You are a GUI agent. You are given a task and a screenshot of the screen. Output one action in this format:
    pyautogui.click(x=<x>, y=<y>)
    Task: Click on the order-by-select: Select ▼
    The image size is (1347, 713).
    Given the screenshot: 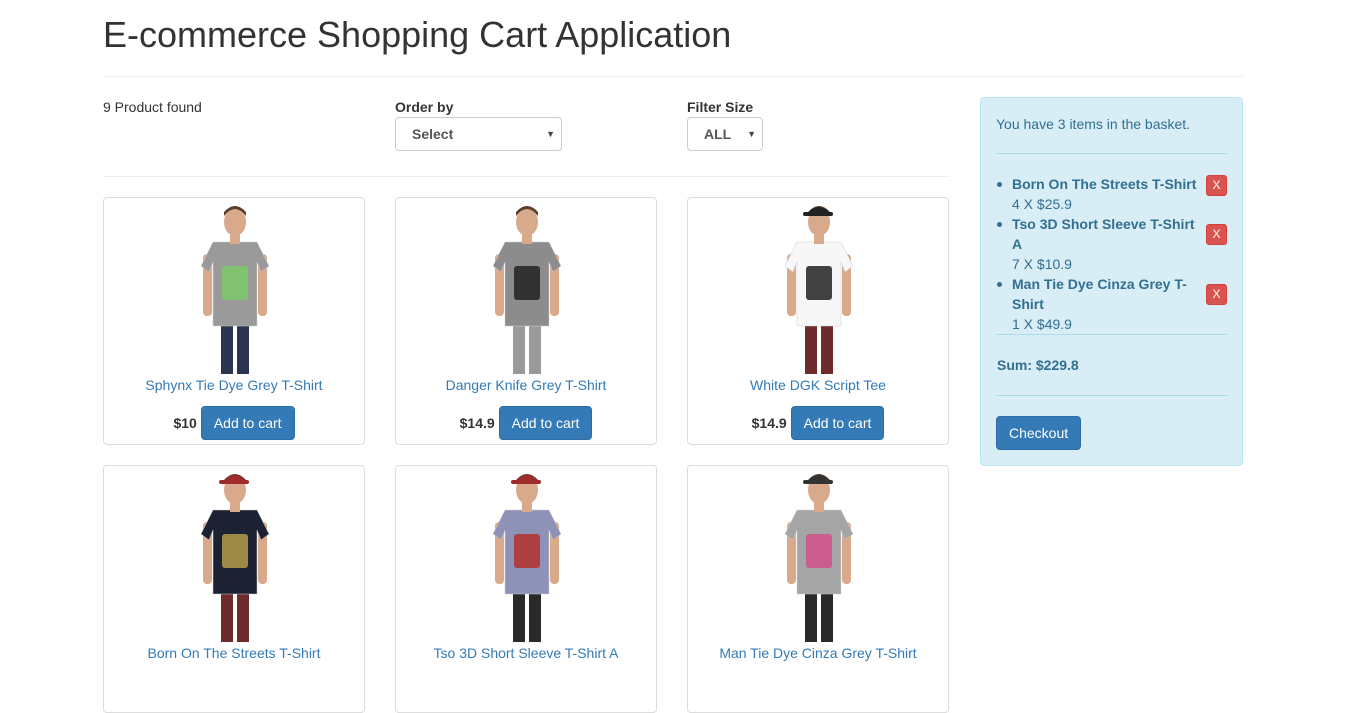 What is the action you would take?
    pyautogui.click(x=478, y=134)
    